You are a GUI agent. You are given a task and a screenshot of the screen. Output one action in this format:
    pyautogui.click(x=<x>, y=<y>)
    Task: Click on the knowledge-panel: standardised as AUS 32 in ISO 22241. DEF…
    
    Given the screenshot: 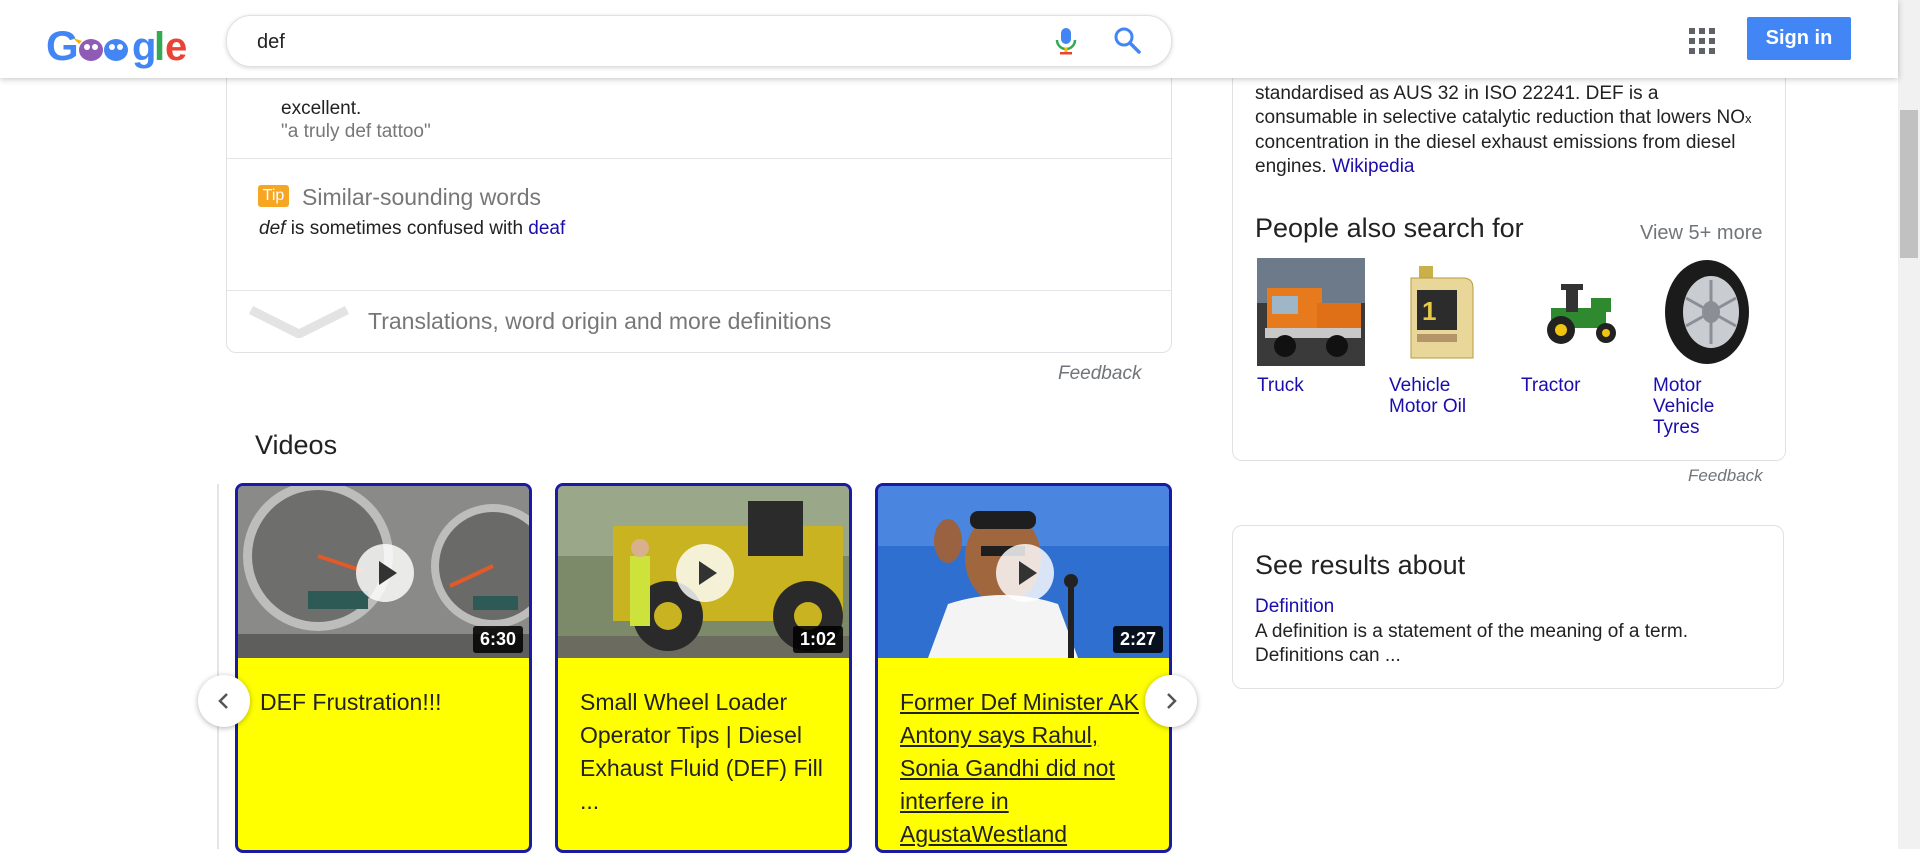 What is the action you would take?
    pyautogui.click(x=1509, y=260)
    